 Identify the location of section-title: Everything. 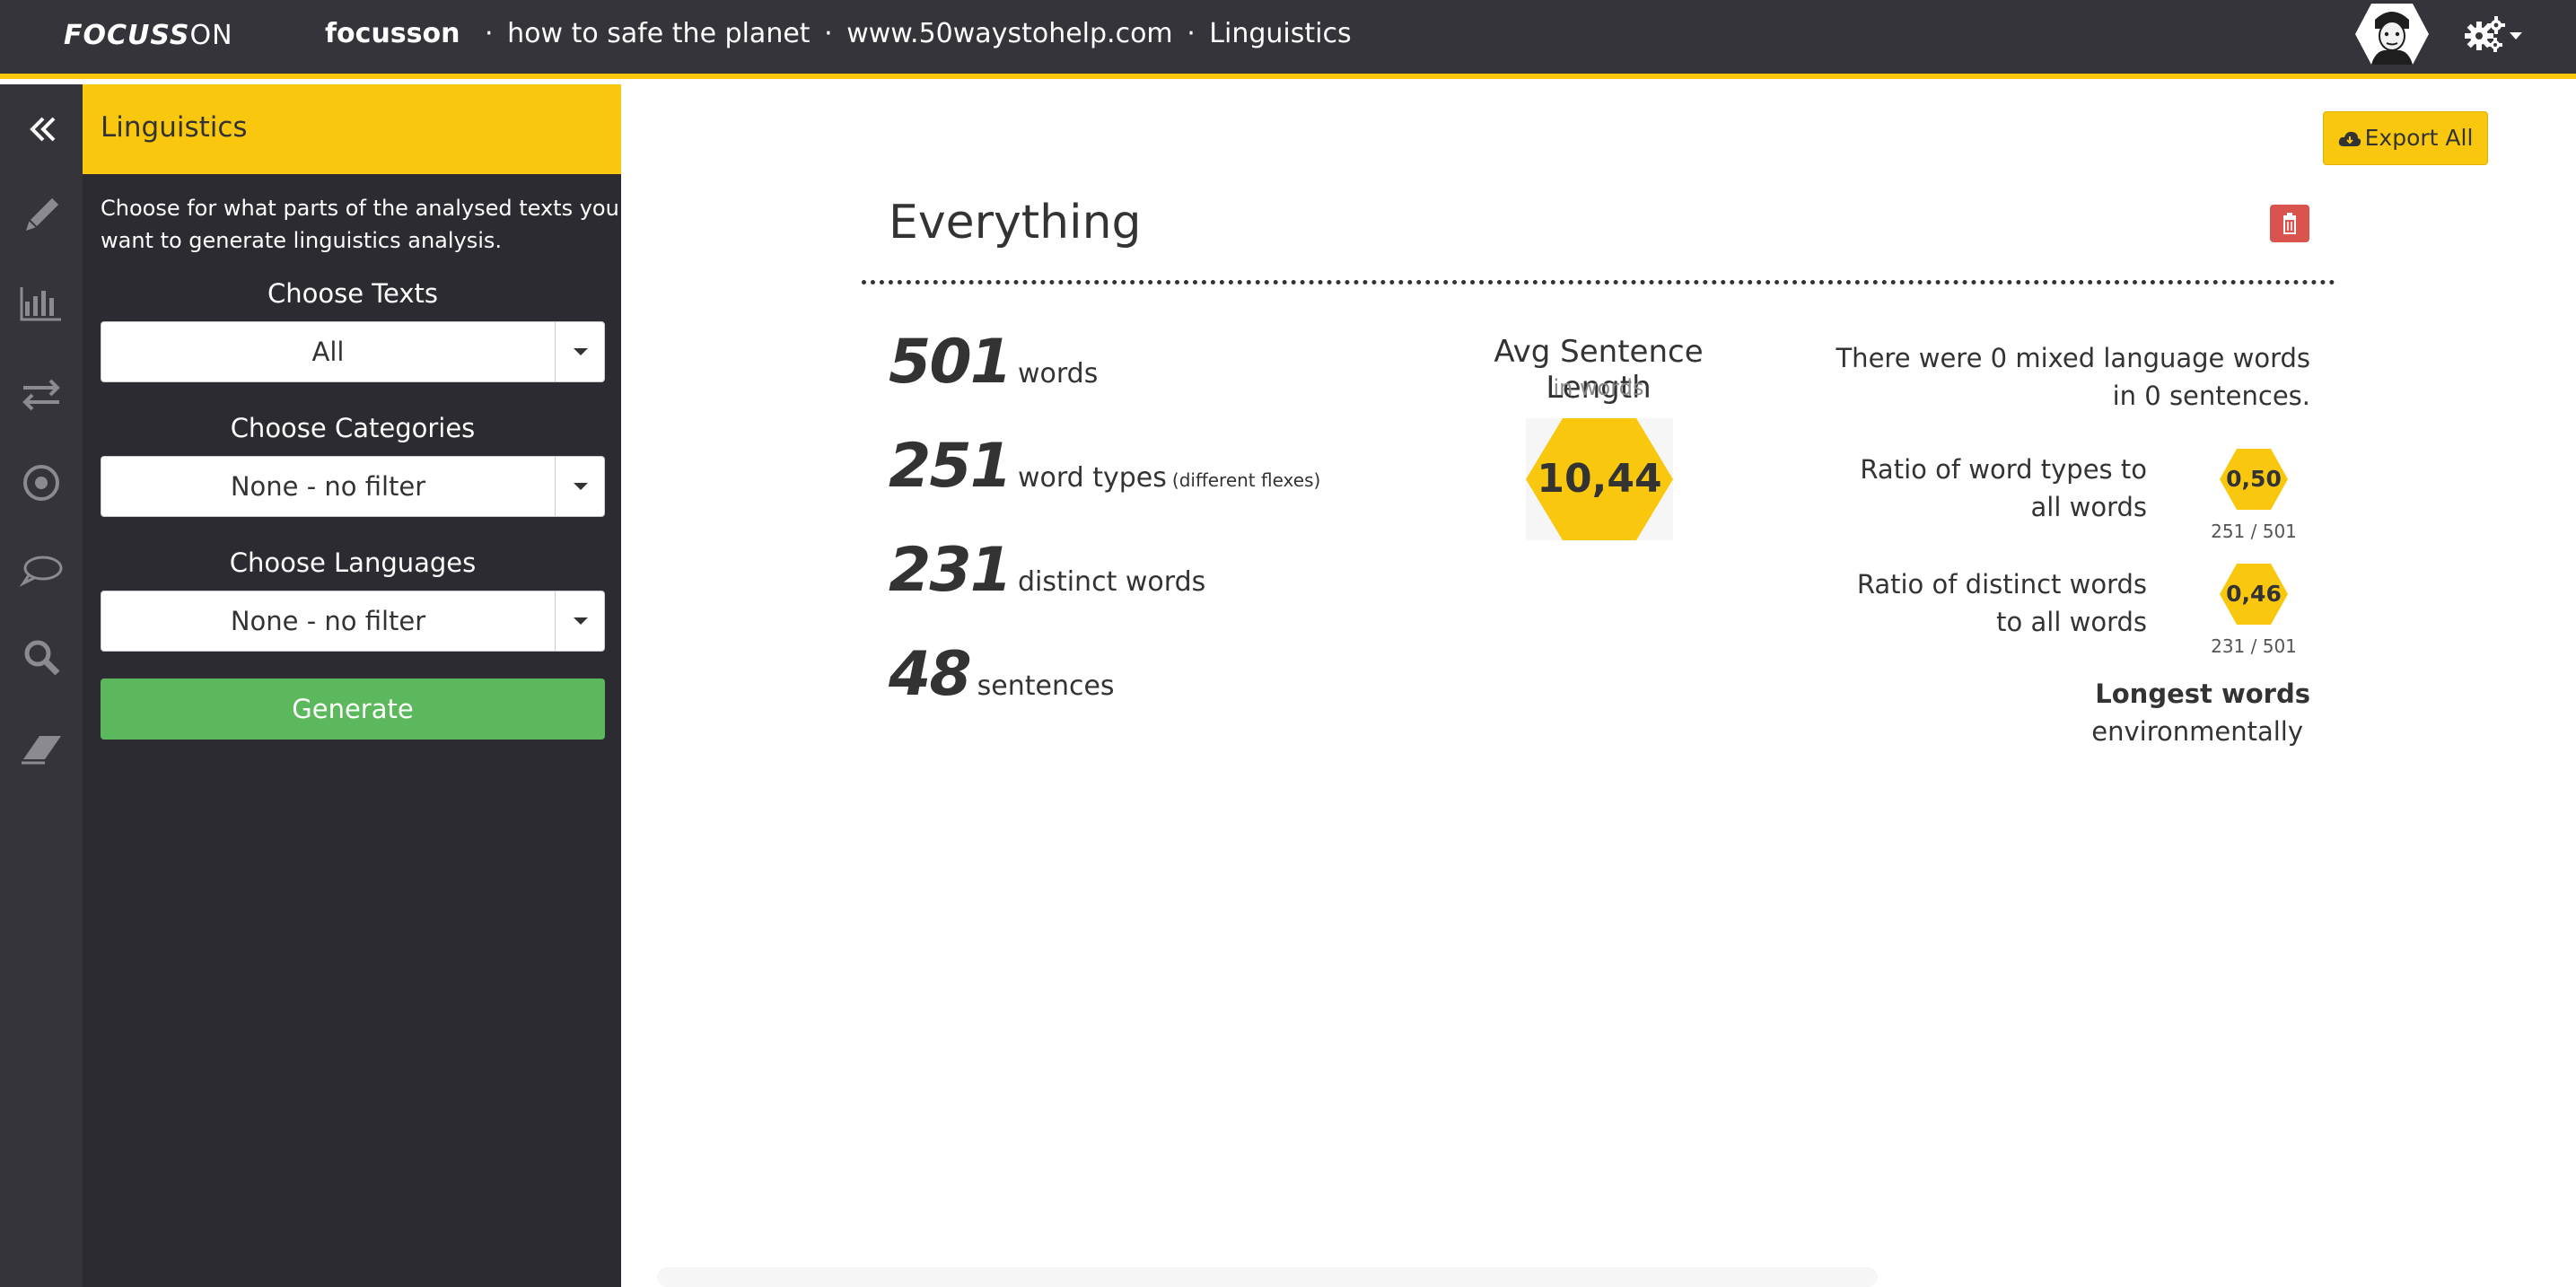
(1015, 223).